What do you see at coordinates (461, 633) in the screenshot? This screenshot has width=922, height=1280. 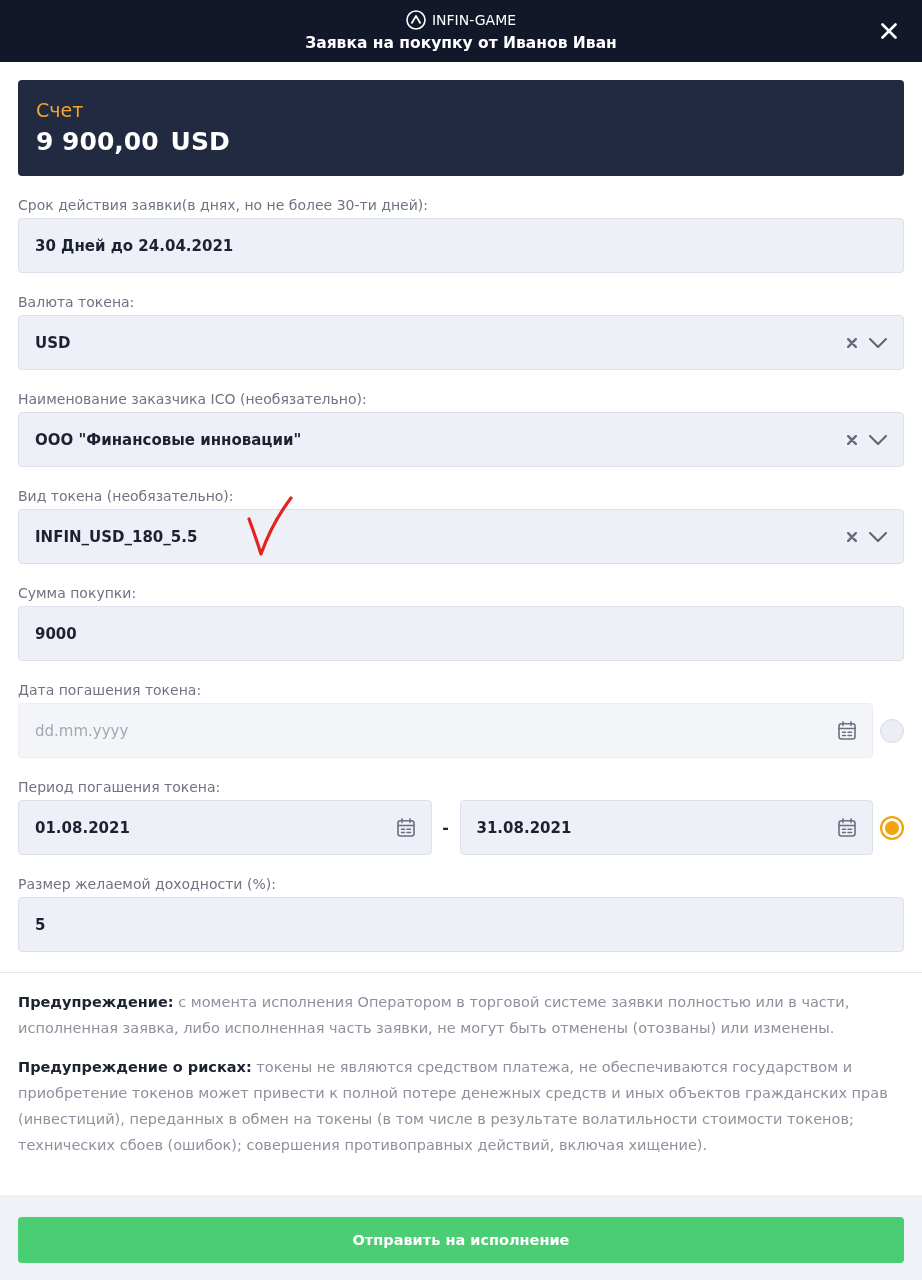 I see `input-field: 9000` at bounding box center [461, 633].